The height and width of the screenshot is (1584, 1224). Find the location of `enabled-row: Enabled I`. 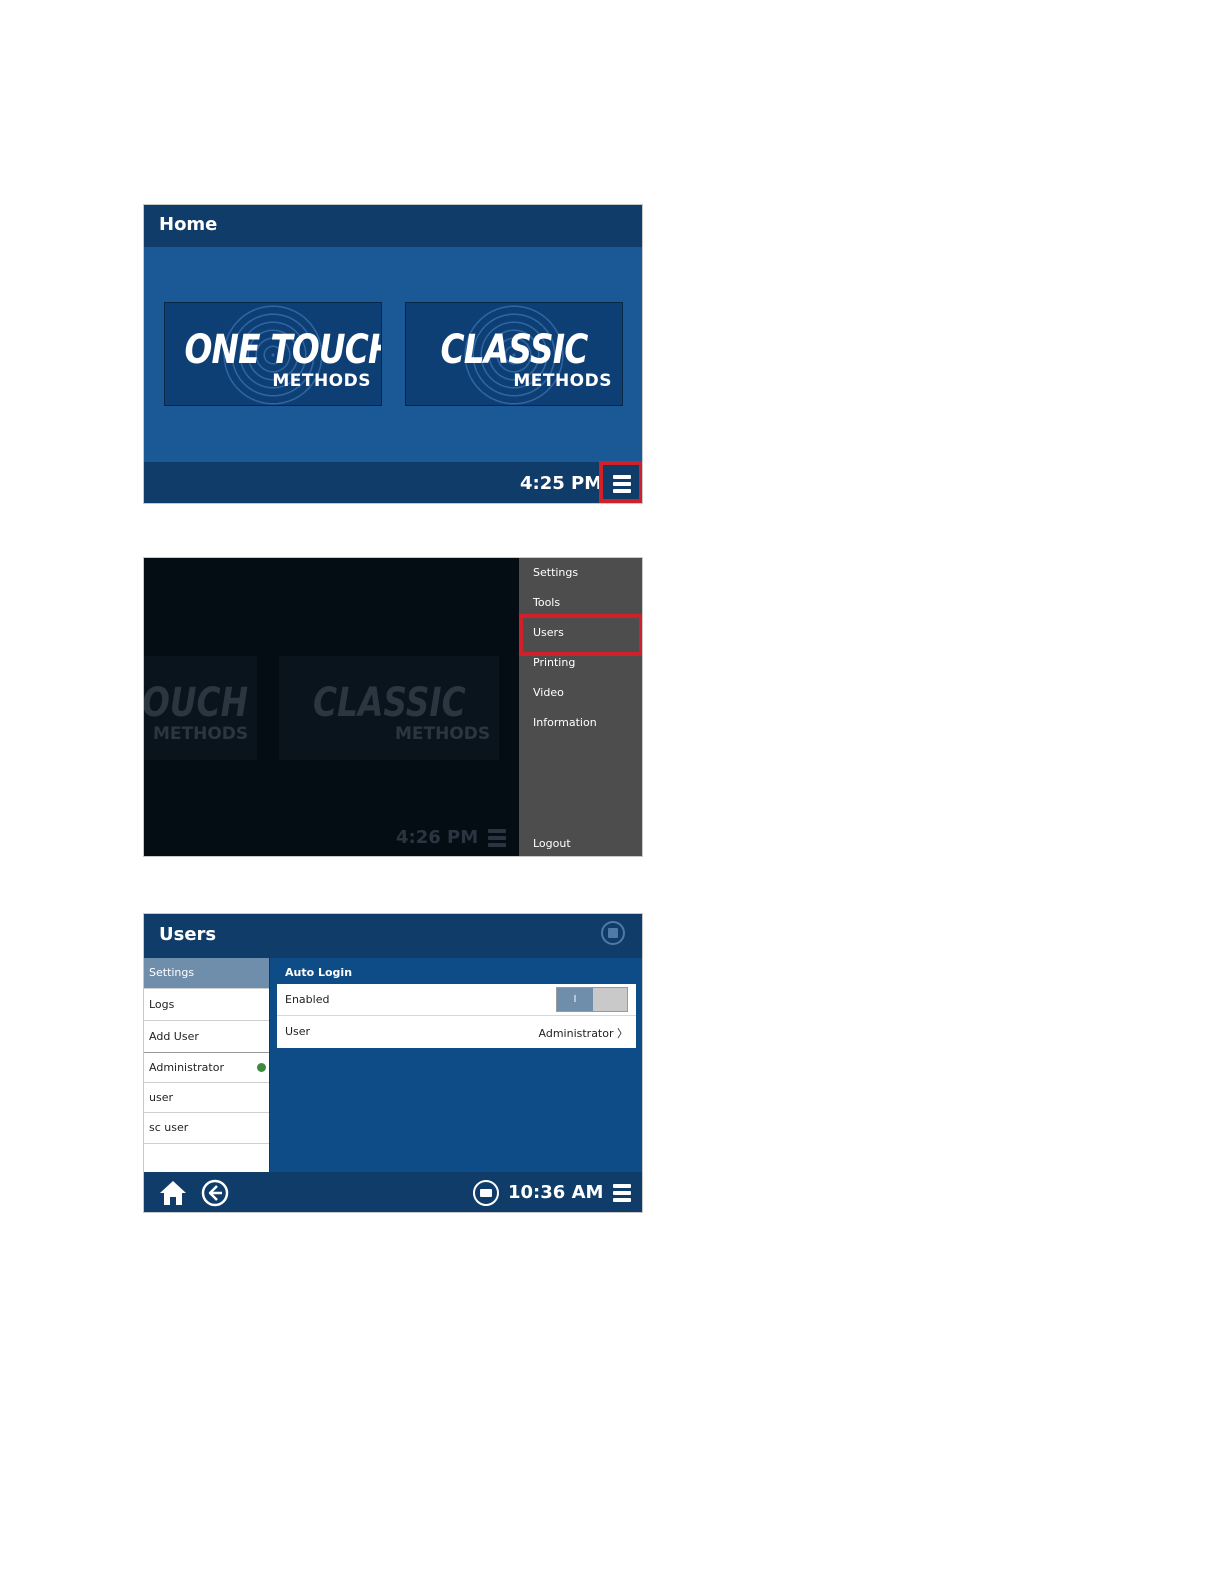

enabled-row: Enabled I is located at coordinates (456, 1000).